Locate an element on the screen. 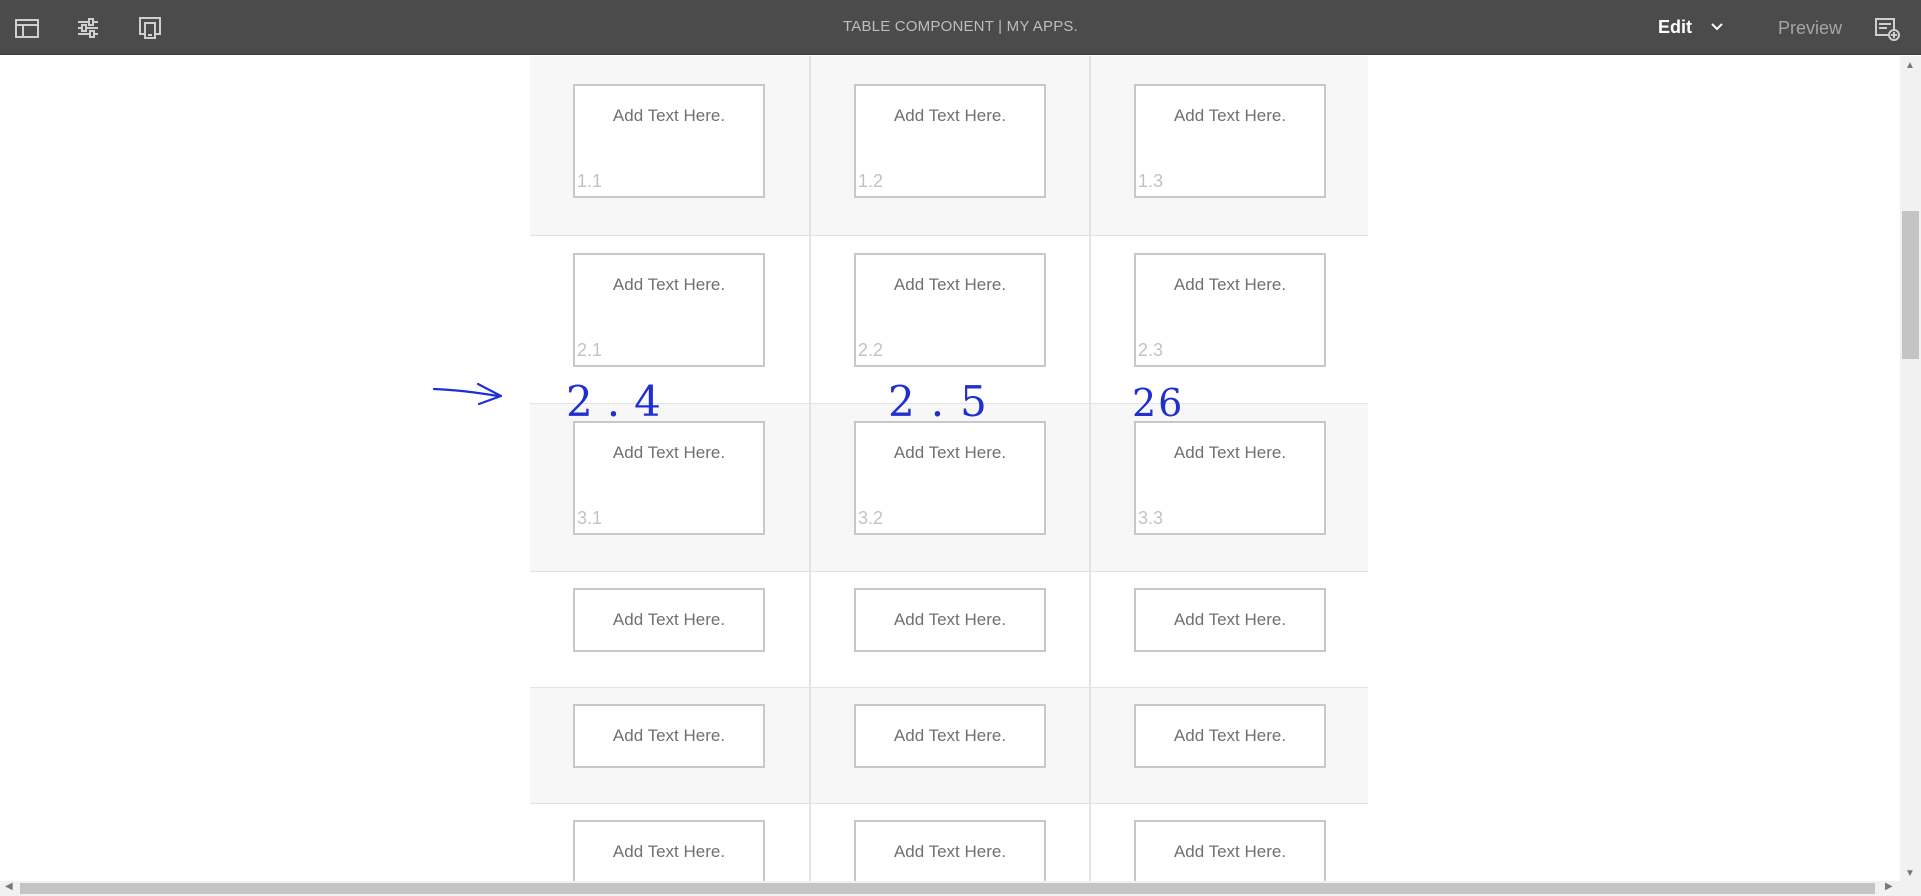  cell-index: 1.1 is located at coordinates (590, 181).